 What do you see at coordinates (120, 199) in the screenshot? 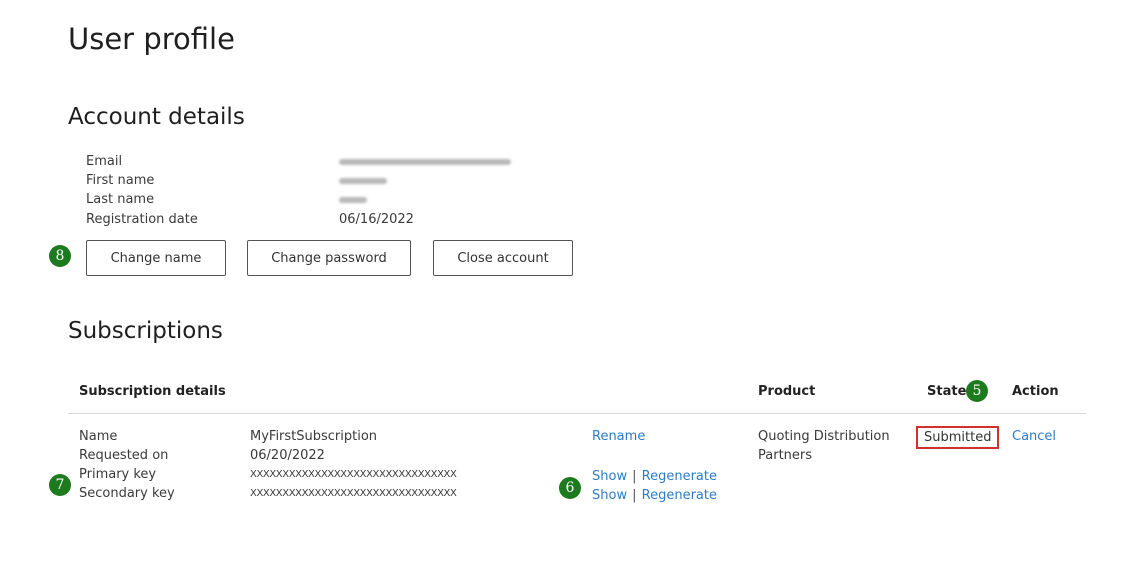
I see `last-name-label: Last name` at bounding box center [120, 199].